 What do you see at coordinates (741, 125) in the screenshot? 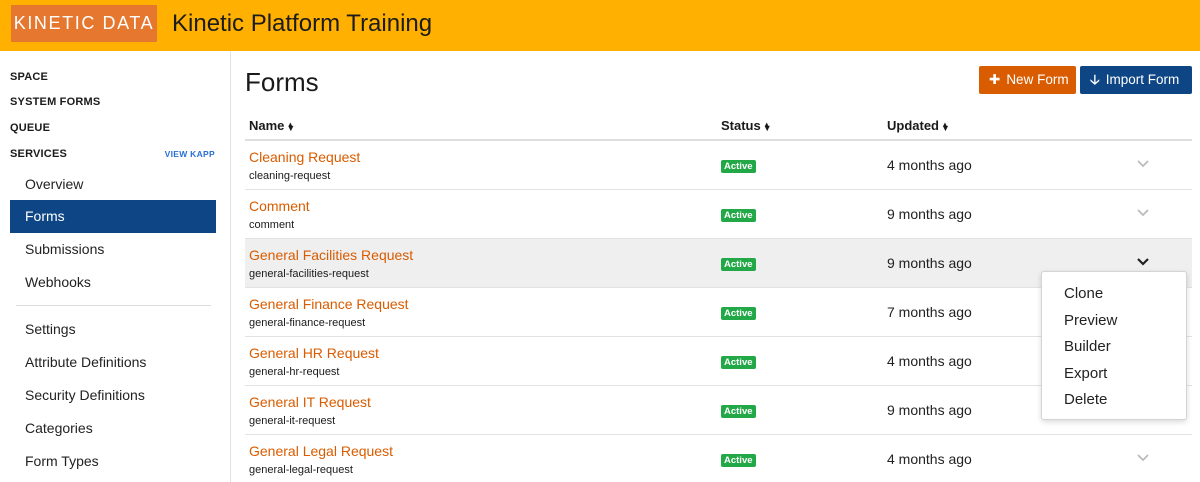
I see `column-status-label: Status` at bounding box center [741, 125].